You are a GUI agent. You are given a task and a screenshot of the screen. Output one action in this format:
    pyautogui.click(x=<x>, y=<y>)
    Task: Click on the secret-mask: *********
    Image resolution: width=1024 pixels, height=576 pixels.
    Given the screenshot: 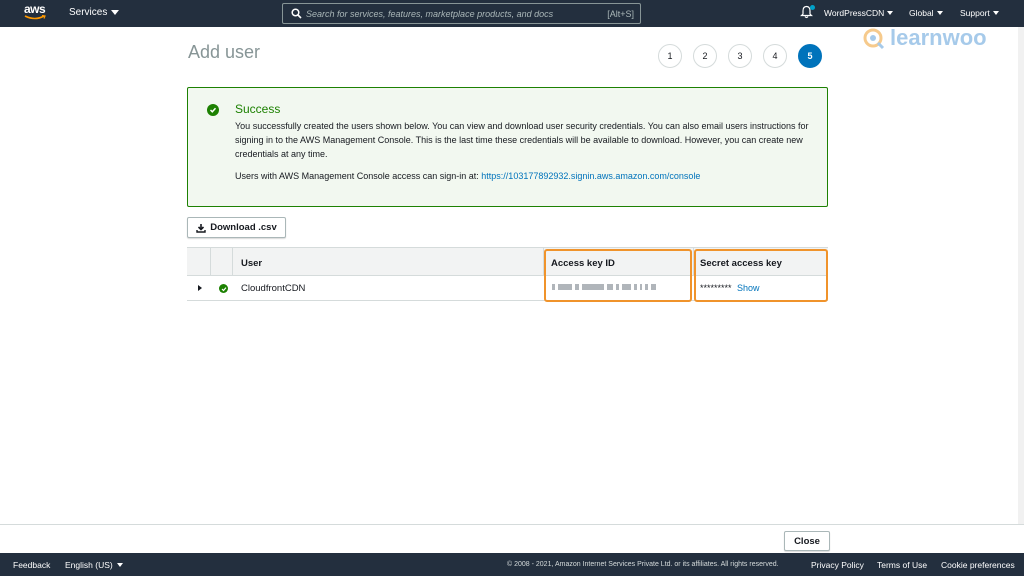 What is the action you would take?
    pyautogui.click(x=716, y=288)
    